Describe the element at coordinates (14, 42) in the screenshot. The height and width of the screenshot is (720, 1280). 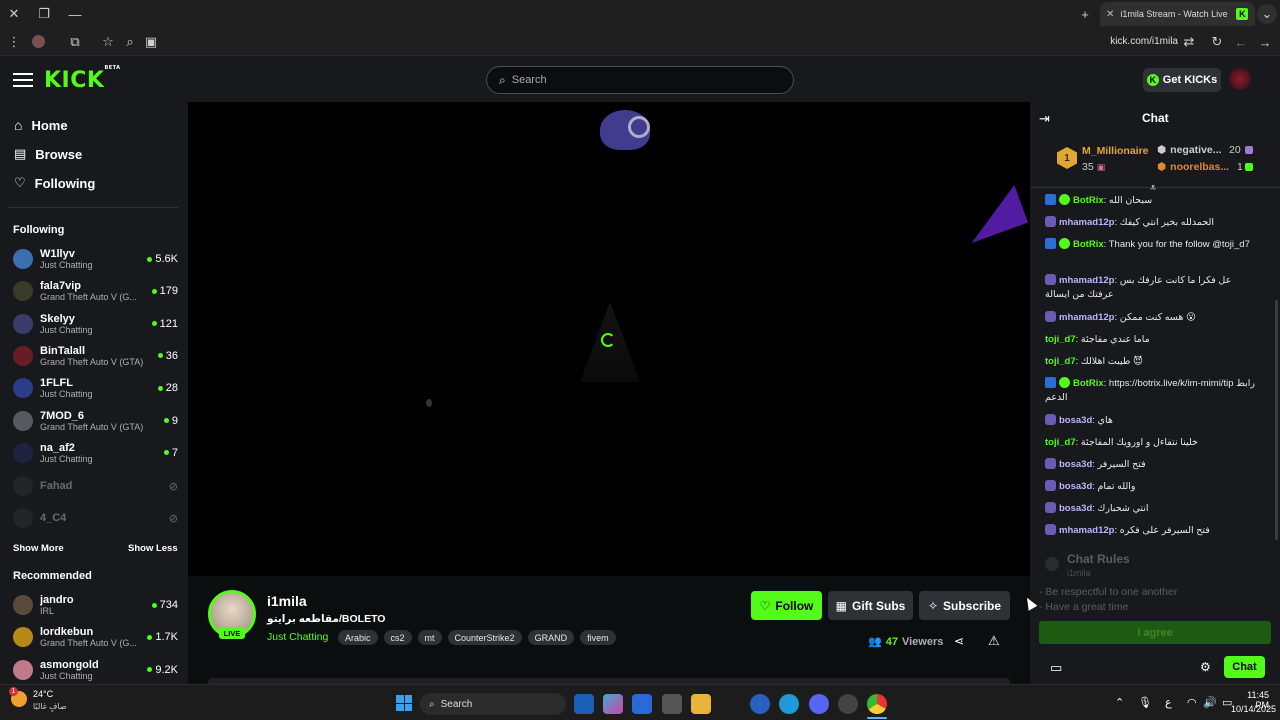
I see `menu-dots-icon: ⋮` at that location.